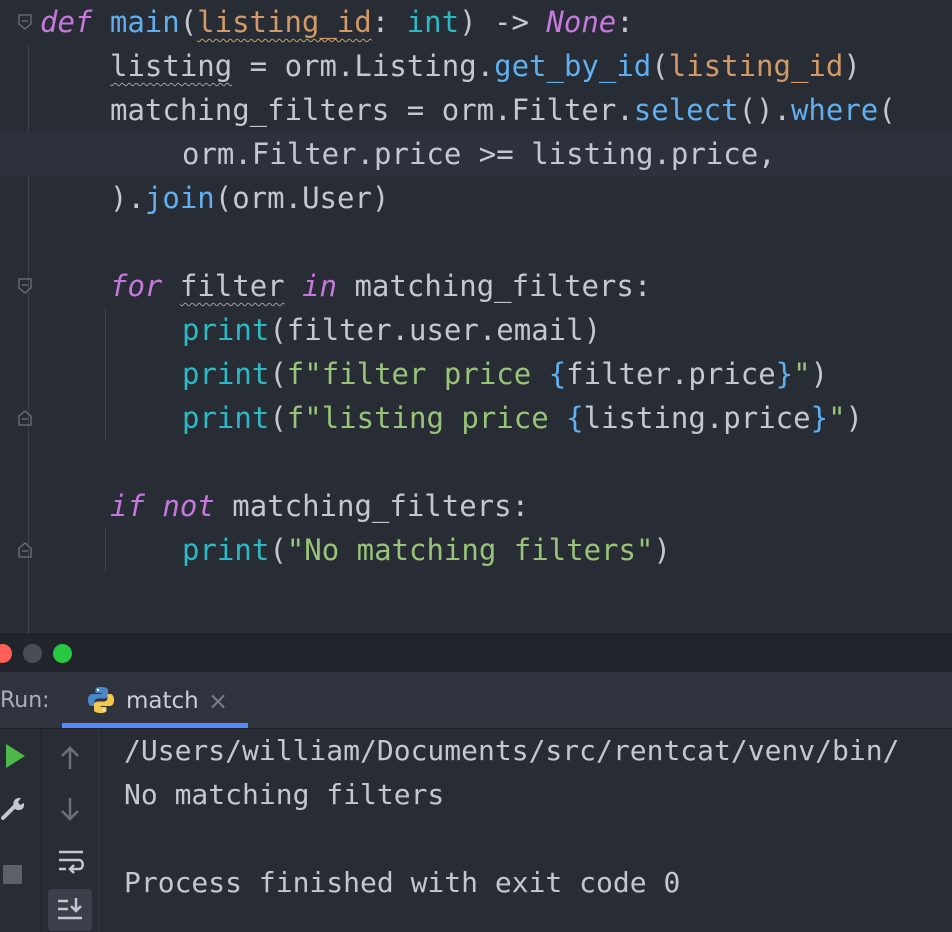 This screenshot has height=932, width=952. I want to click on code-token: listing.price, so click(697, 418).